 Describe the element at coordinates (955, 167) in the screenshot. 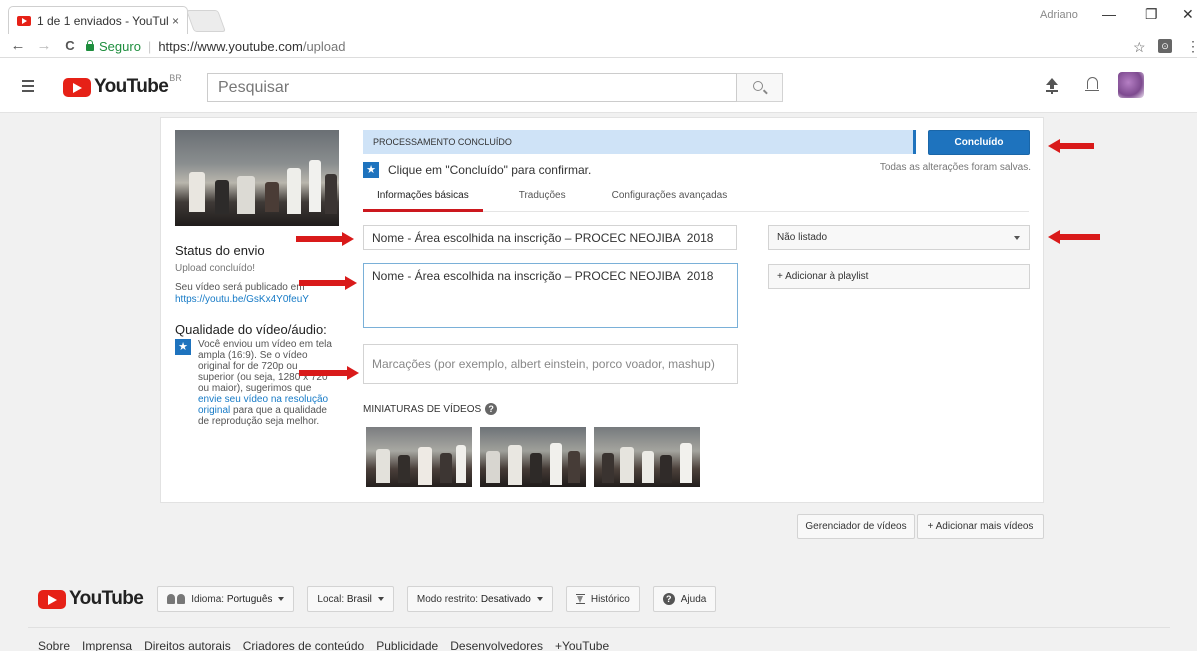

I see `saved-status: Todas as alterações foram salvas.` at that location.